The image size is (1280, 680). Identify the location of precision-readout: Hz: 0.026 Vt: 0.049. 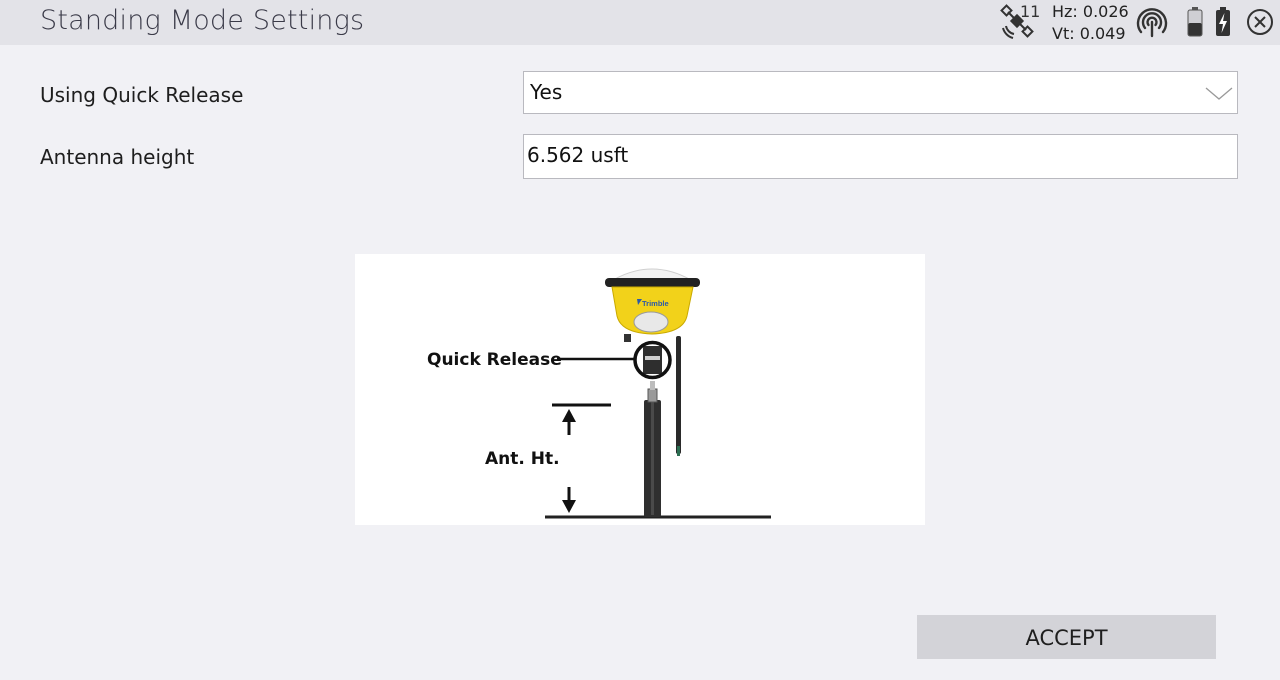
(1090, 23).